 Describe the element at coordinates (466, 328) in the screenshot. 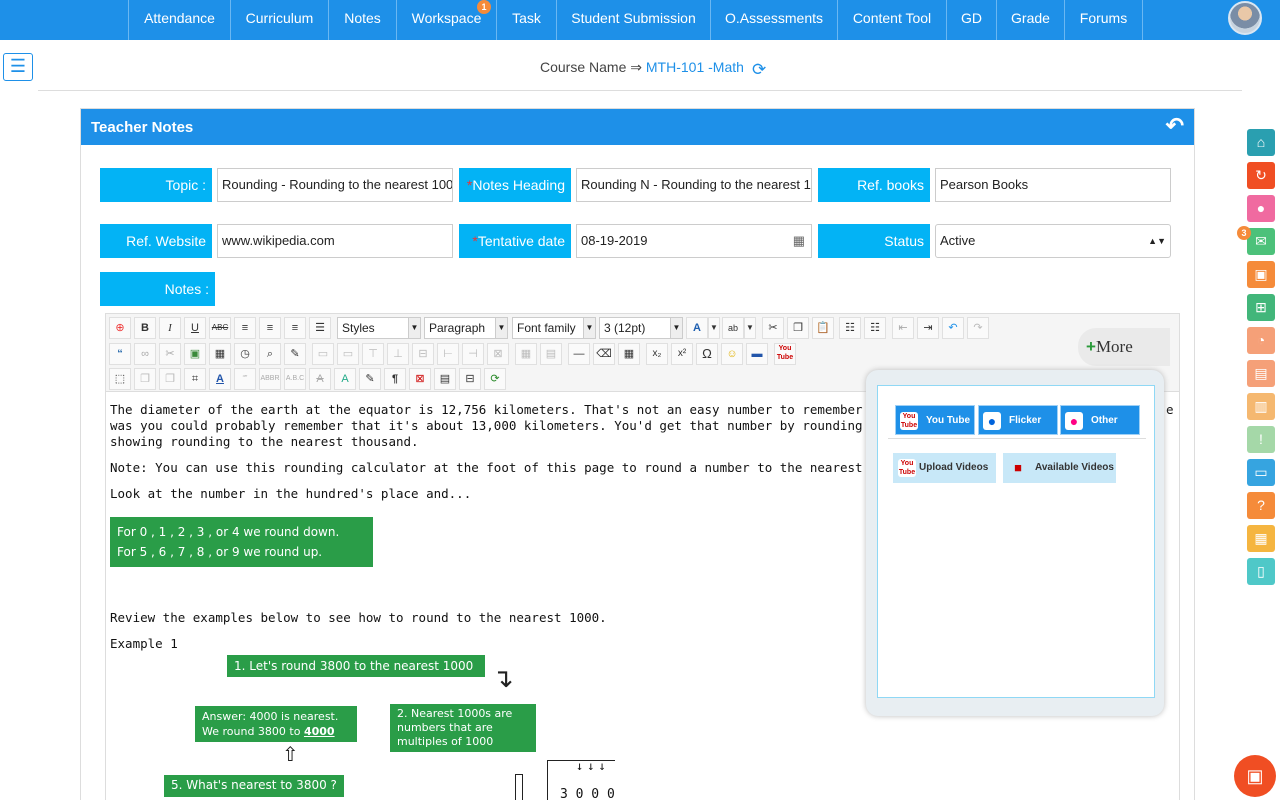

I see `paragraph-dropdown: Paragraph ▼` at that location.